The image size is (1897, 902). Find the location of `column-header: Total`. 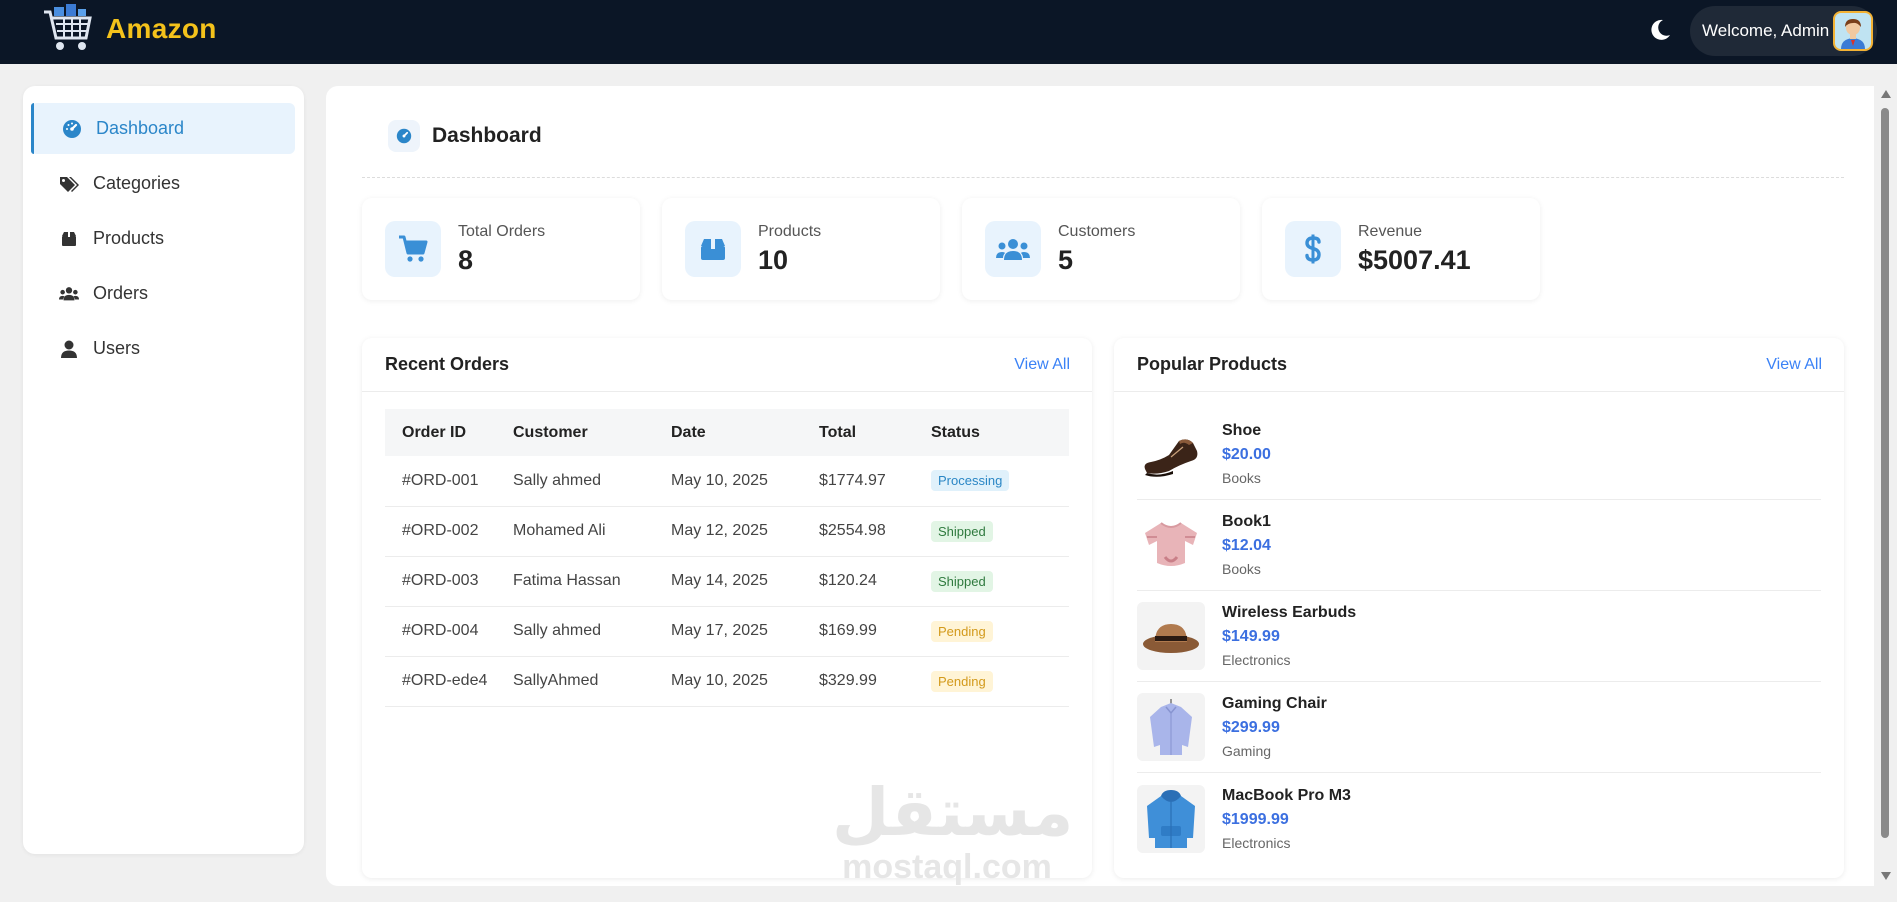

column-header: Total is located at coordinates (838, 432).